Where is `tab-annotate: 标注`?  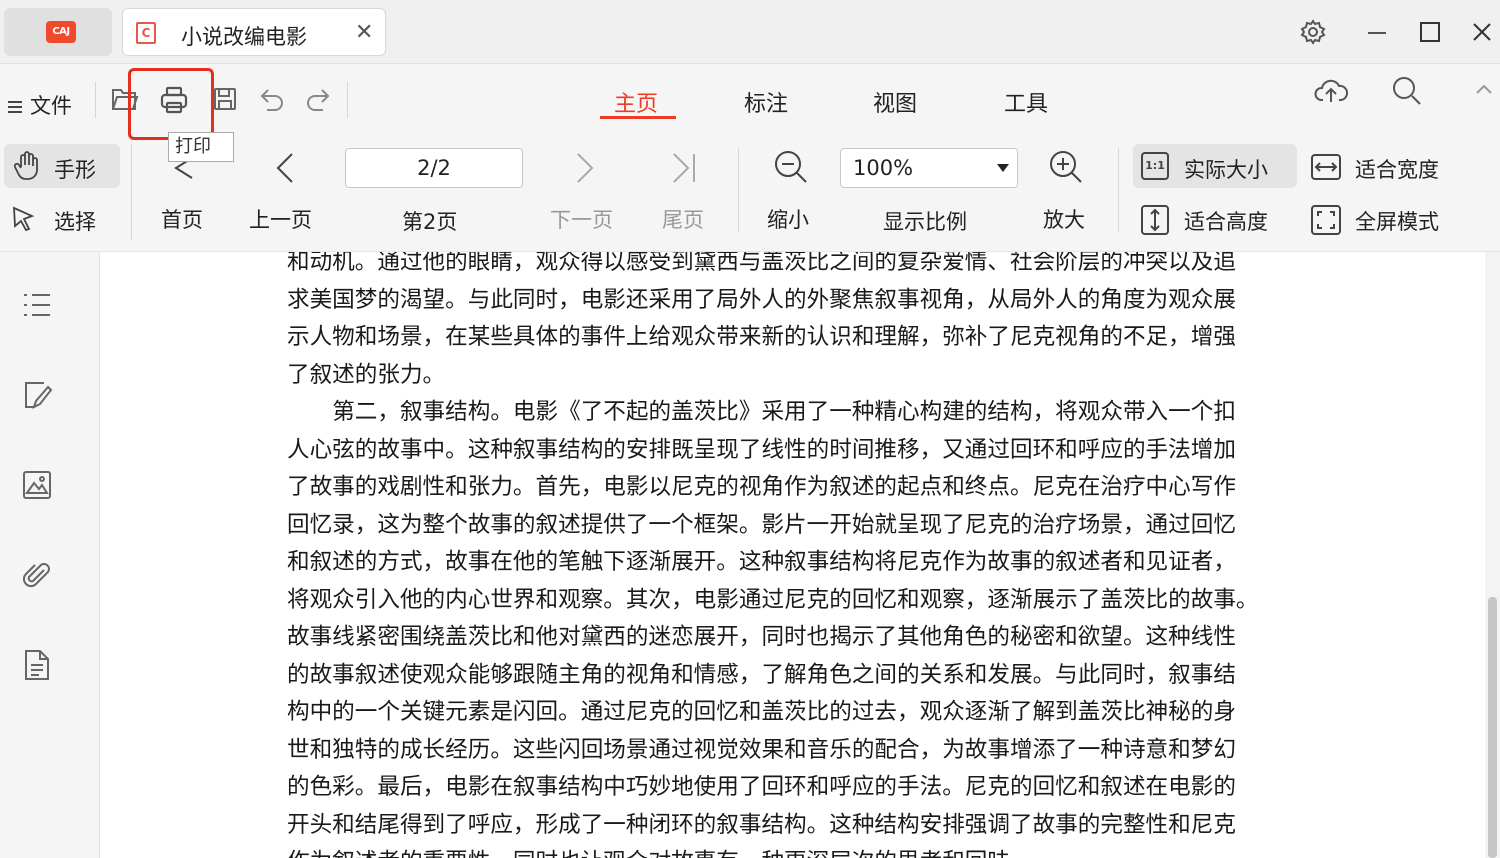 tab-annotate: 标注 is located at coordinates (766, 102).